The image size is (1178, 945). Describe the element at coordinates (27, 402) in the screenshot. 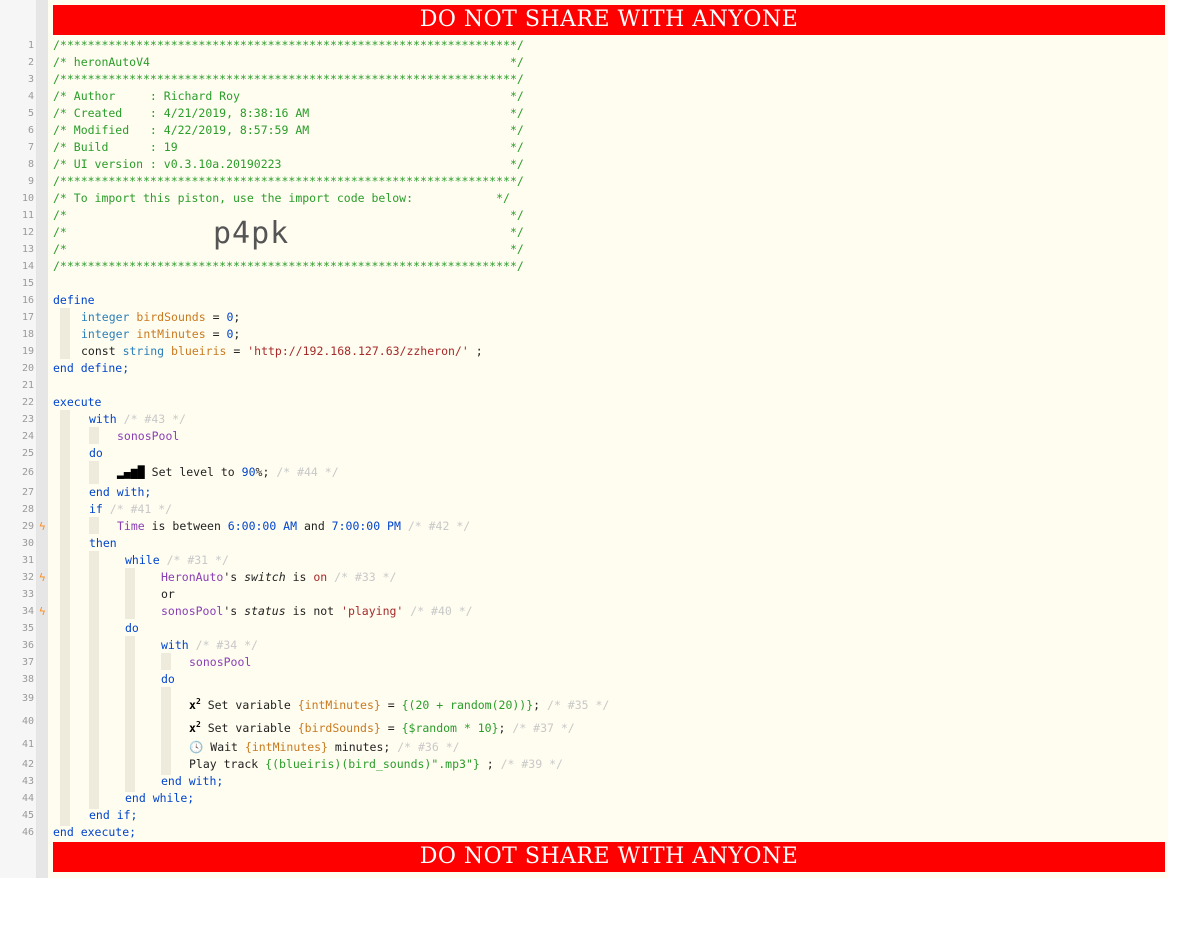

I see `line-number: 22` at that location.